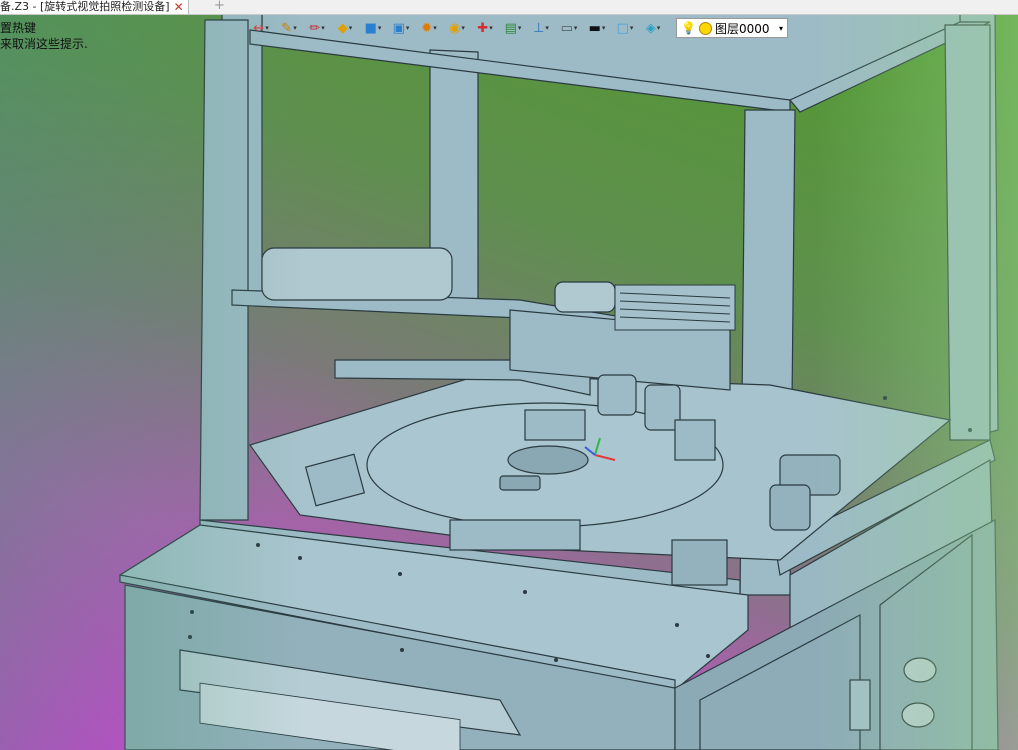 Image resolution: width=1018 pixels, height=750 pixels. Describe the element at coordinates (967, 232) in the screenshot. I see `front-post-far-right` at that location.